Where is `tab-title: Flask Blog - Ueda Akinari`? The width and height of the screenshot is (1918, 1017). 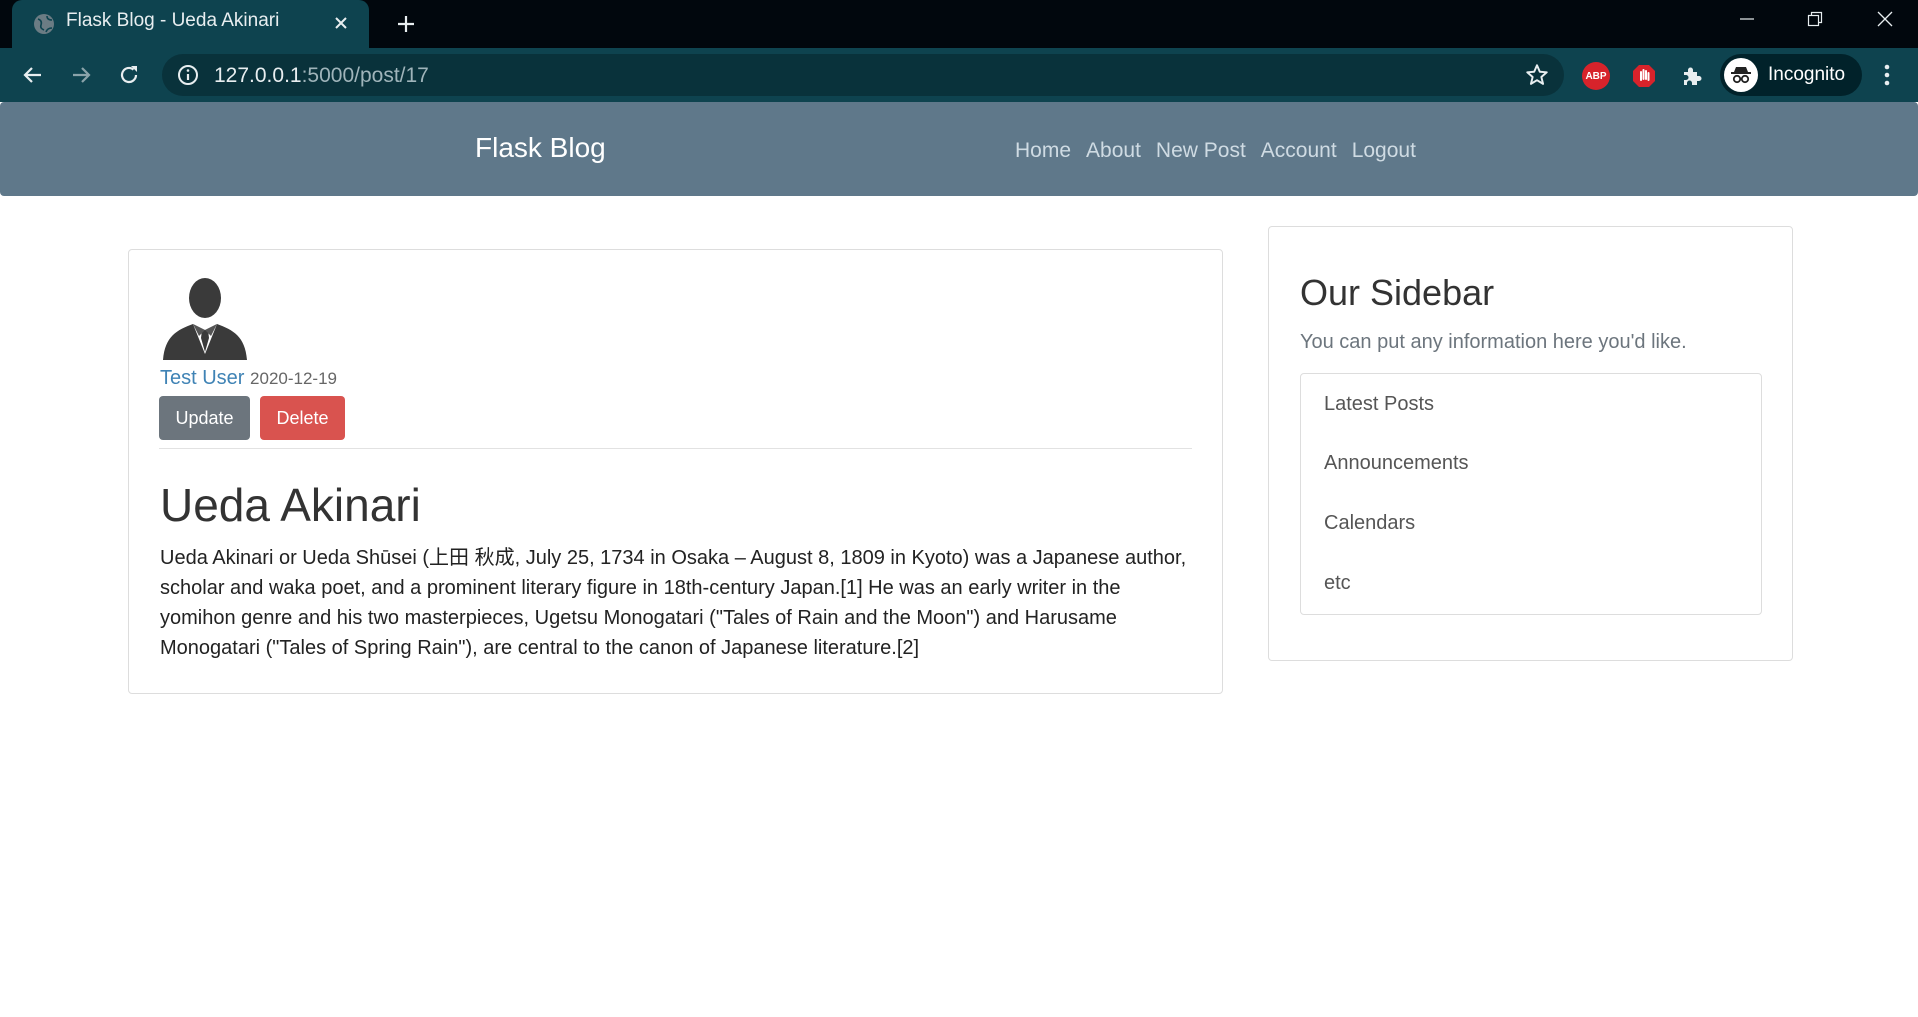
tab-title: Flask Blog - Ueda Akinari is located at coordinates (173, 20).